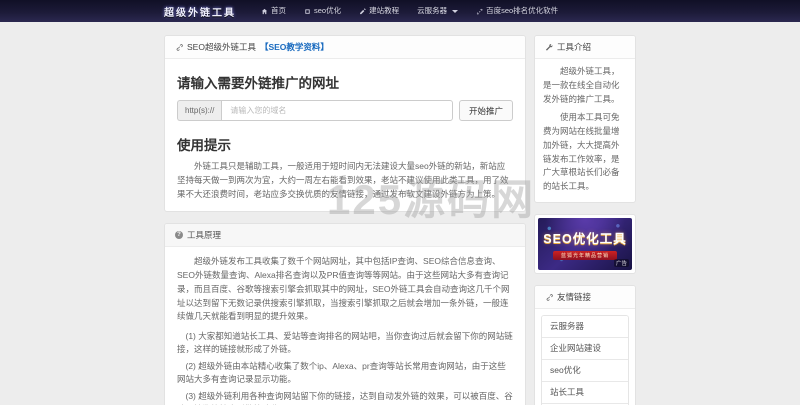 Image resolution: width=800 pixels, height=405 pixels. I want to click on book-icon, so click(307, 11).